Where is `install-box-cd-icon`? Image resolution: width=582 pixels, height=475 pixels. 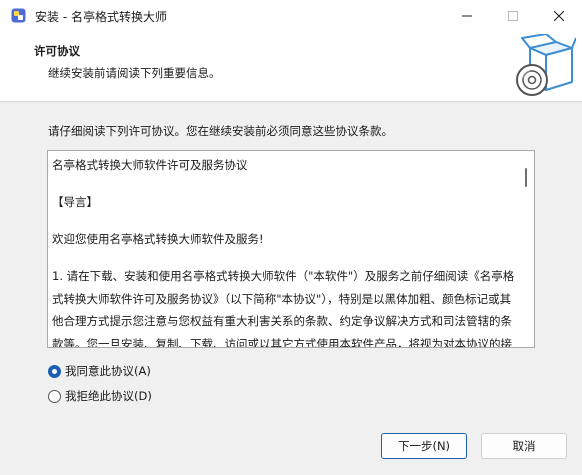 install-box-cd-icon is located at coordinates (546, 65).